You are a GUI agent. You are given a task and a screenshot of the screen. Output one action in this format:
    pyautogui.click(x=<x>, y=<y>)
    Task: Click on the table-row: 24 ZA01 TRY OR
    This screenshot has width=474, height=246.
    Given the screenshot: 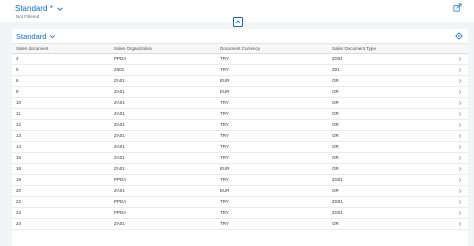 What is the action you would take?
    pyautogui.click(x=240, y=224)
    